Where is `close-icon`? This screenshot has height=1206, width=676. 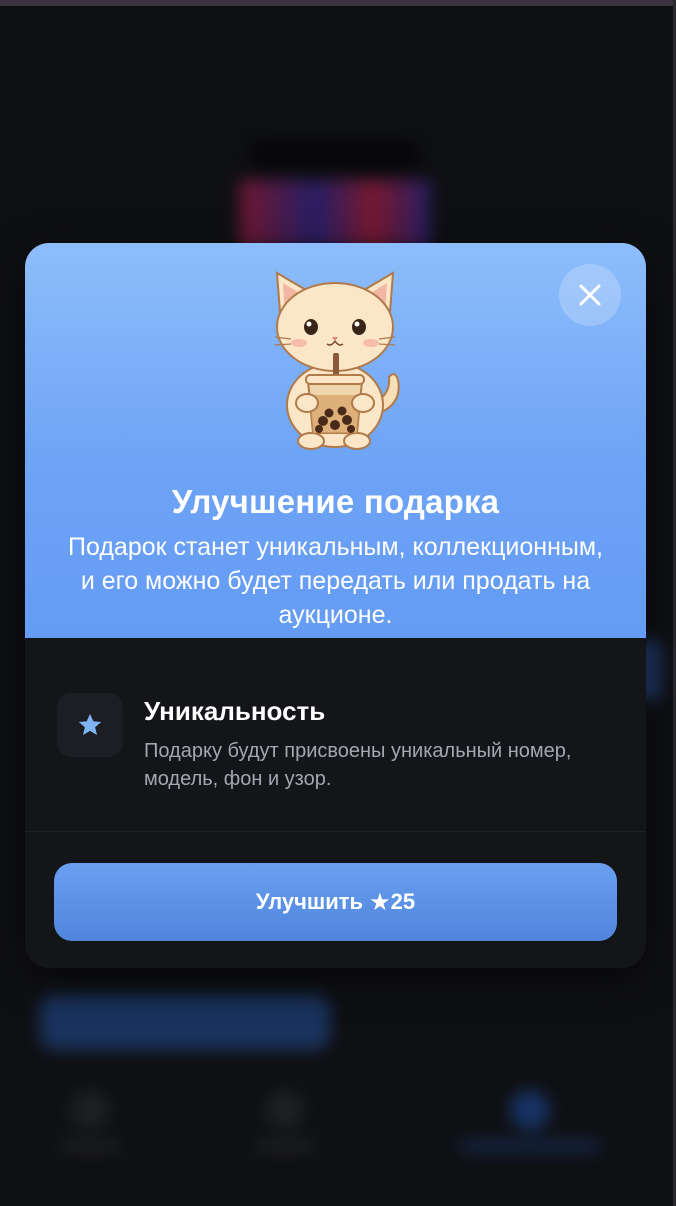
close-icon is located at coordinates (590, 295).